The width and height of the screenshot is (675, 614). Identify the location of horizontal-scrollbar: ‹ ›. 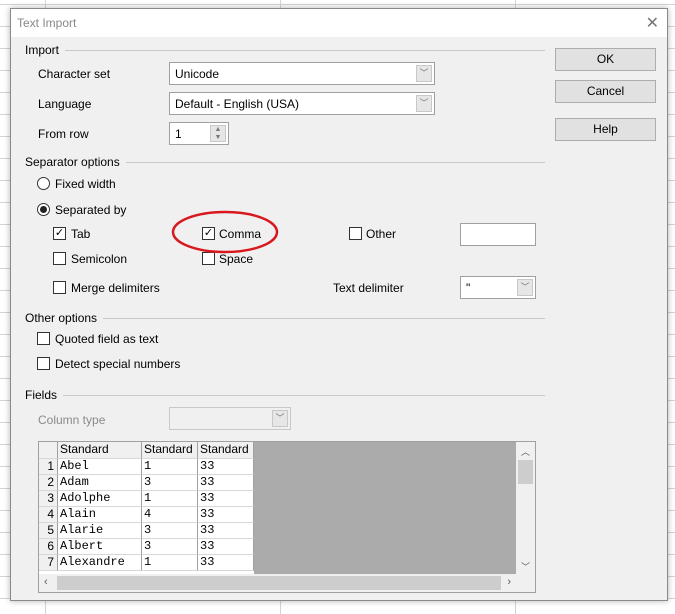
(287, 583).